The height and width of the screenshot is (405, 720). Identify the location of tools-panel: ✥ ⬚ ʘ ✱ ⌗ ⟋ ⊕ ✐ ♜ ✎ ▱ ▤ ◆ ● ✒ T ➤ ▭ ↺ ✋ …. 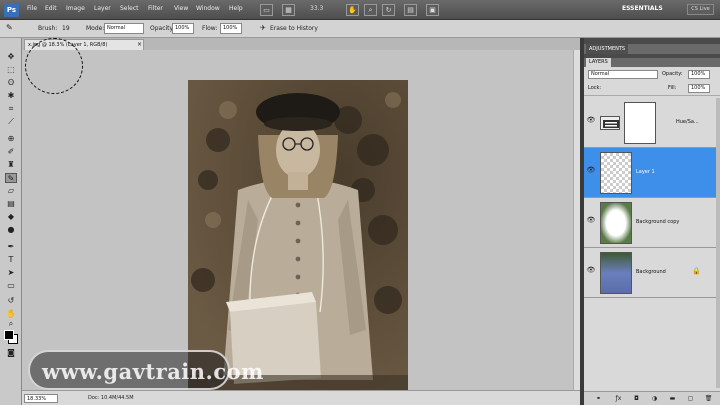
(11, 221).